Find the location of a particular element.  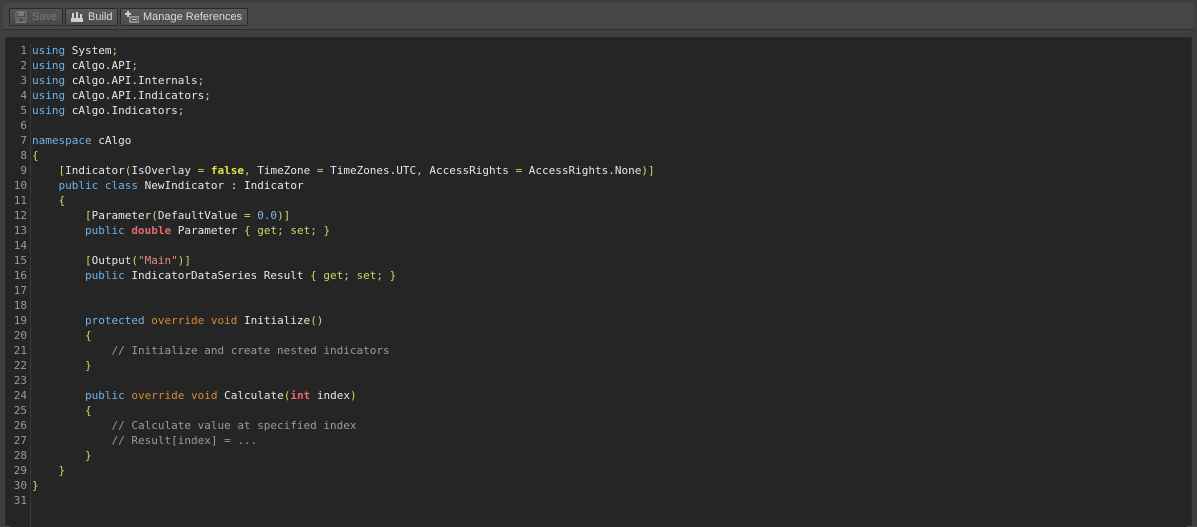

code-token: Calculate is located at coordinates (250, 395).